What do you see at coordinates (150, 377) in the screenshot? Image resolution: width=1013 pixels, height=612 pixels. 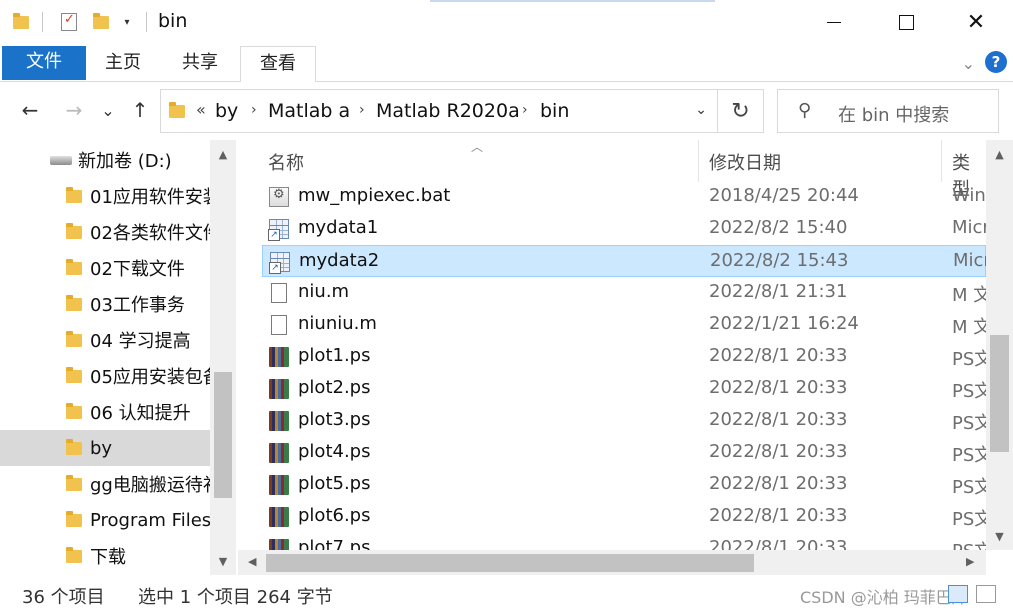 I see `tree-item-label: 05应用安装包备` at bounding box center [150, 377].